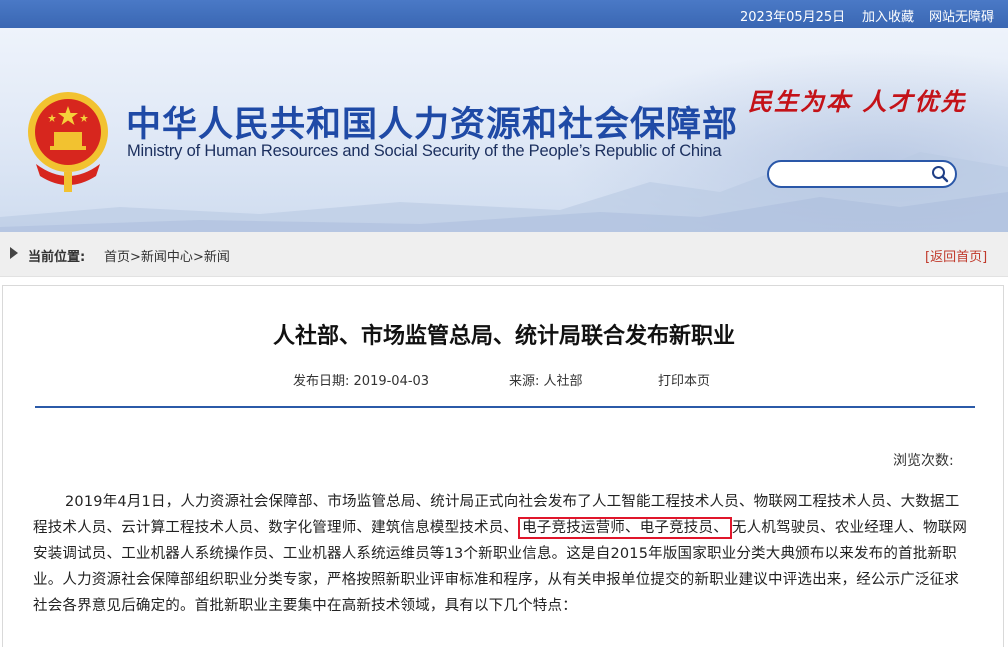 The width and height of the screenshot is (1008, 647). I want to click on breadcrumb-news-center: 新闻中心, so click(167, 257).